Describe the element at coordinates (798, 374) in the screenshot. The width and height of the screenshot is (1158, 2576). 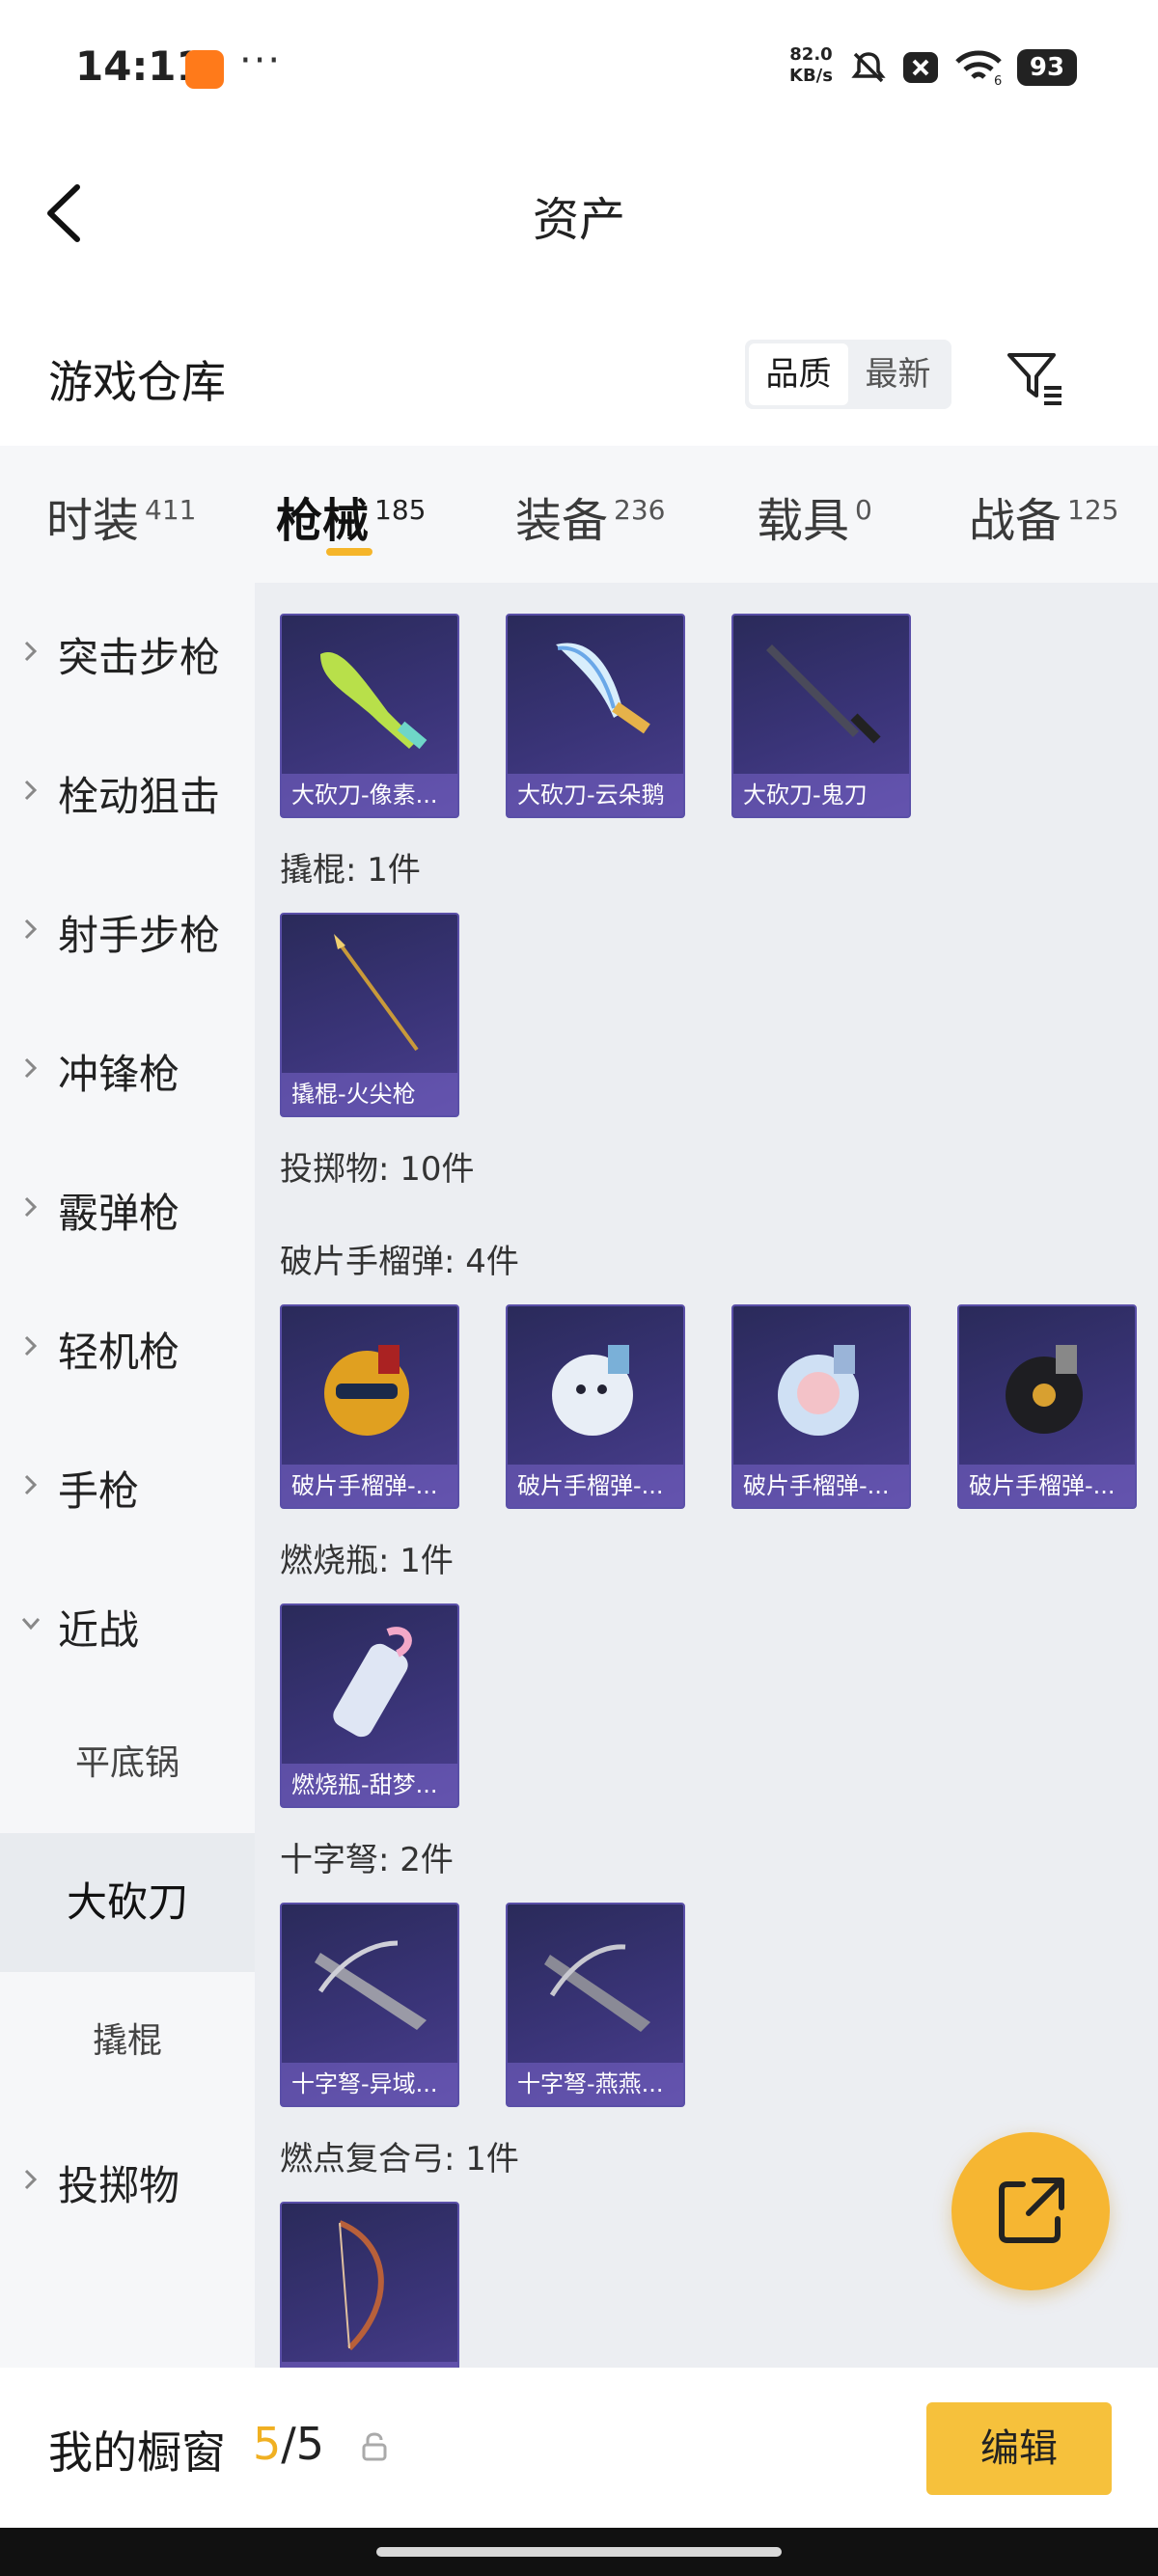
I see `sort-by-quality-button: 品质` at that location.